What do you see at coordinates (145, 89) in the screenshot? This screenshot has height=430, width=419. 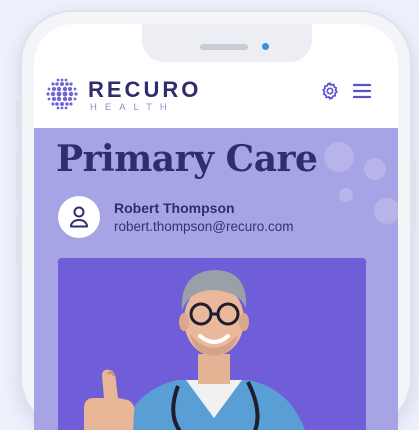 I see `brand-name: RECURO` at bounding box center [145, 89].